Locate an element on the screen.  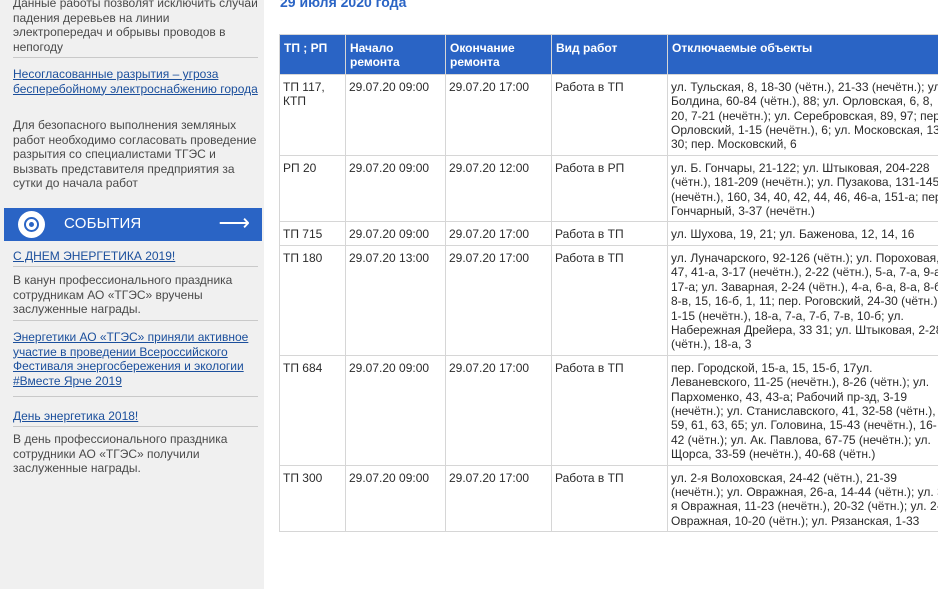
arrow-right-icon: ⟶ is located at coordinates (234, 222).